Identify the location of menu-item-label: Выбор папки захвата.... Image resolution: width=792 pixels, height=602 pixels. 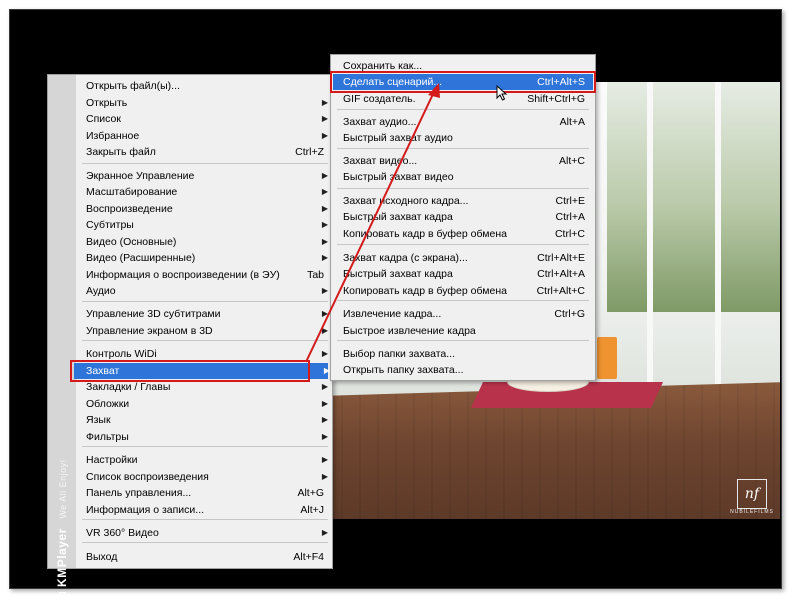
(399, 354).